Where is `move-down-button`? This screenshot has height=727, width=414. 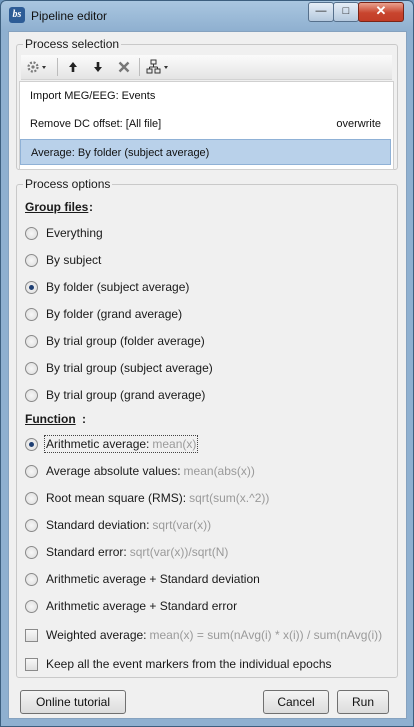 move-down-button is located at coordinates (98, 67).